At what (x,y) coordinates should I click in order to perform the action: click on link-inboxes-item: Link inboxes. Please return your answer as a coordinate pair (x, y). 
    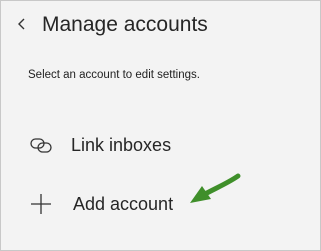
    Looking at the image, I should click on (159, 145).